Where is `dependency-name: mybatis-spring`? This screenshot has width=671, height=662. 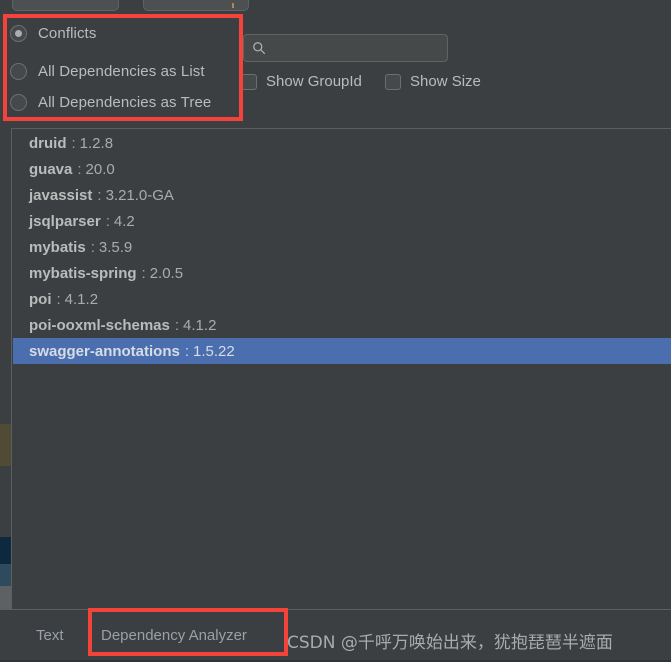 dependency-name: mybatis-spring is located at coordinates (83, 273).